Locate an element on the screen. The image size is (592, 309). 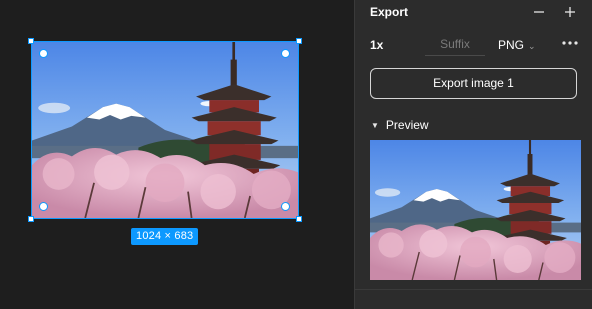
export-button: Export image 1 is located at coordinates (473, 83).